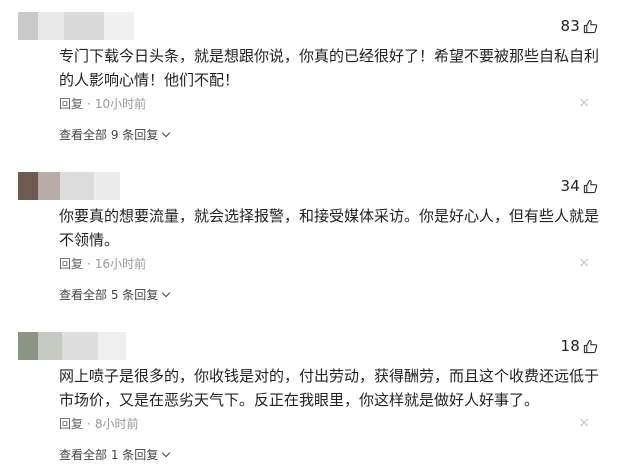  Describe the element at coordinates (109, 135) in the screenshot. I see `view-all-replies-label: 查看全部 9 条回复` at that location.